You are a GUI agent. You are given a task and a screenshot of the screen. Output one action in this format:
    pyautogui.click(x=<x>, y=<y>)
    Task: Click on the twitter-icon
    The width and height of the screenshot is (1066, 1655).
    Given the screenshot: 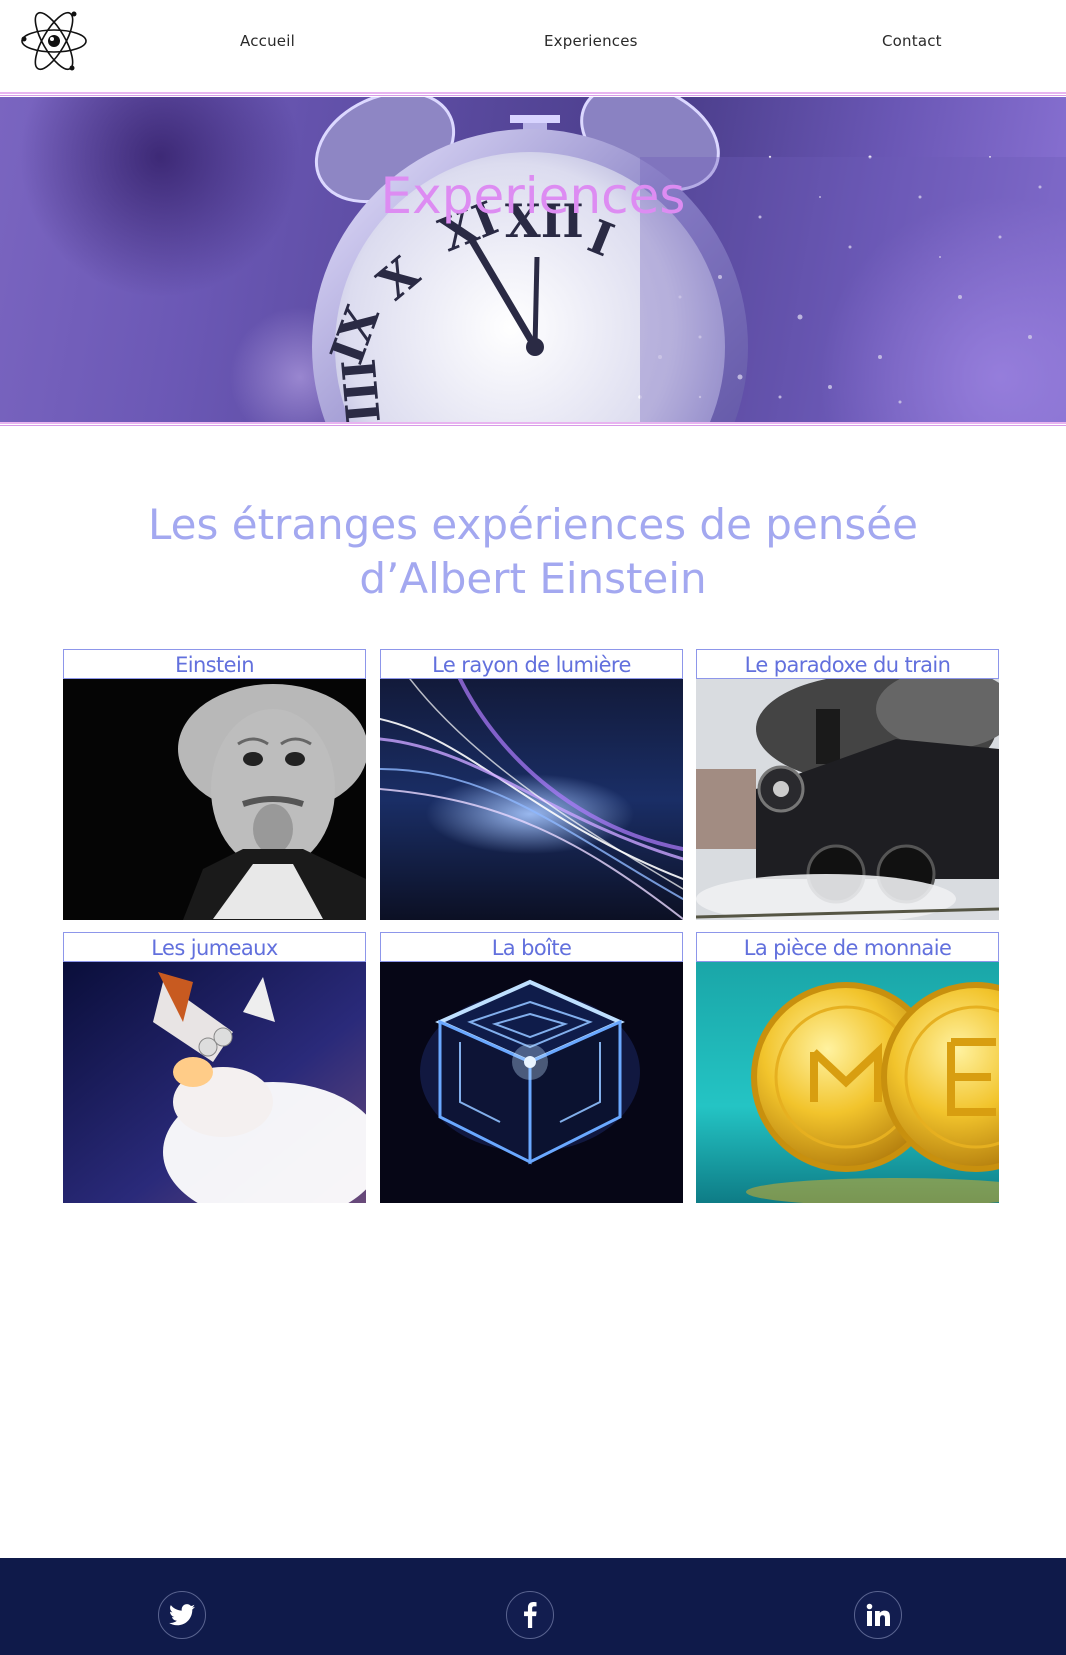 What is the action you would take?
    pyautogui.click(x=182, y=1615)
    